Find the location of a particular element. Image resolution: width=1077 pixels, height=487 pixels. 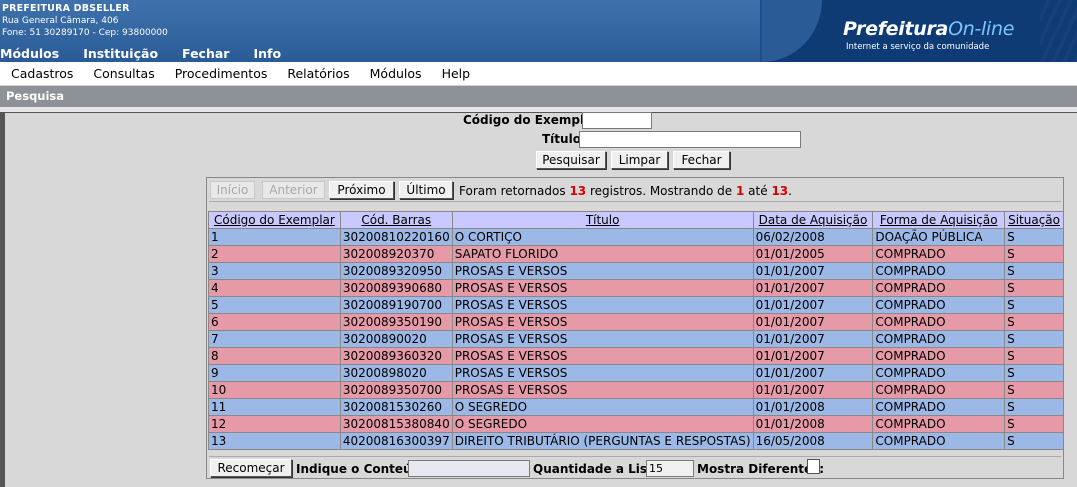

col-header-titulo: Título is located at coordinates (602, 220).